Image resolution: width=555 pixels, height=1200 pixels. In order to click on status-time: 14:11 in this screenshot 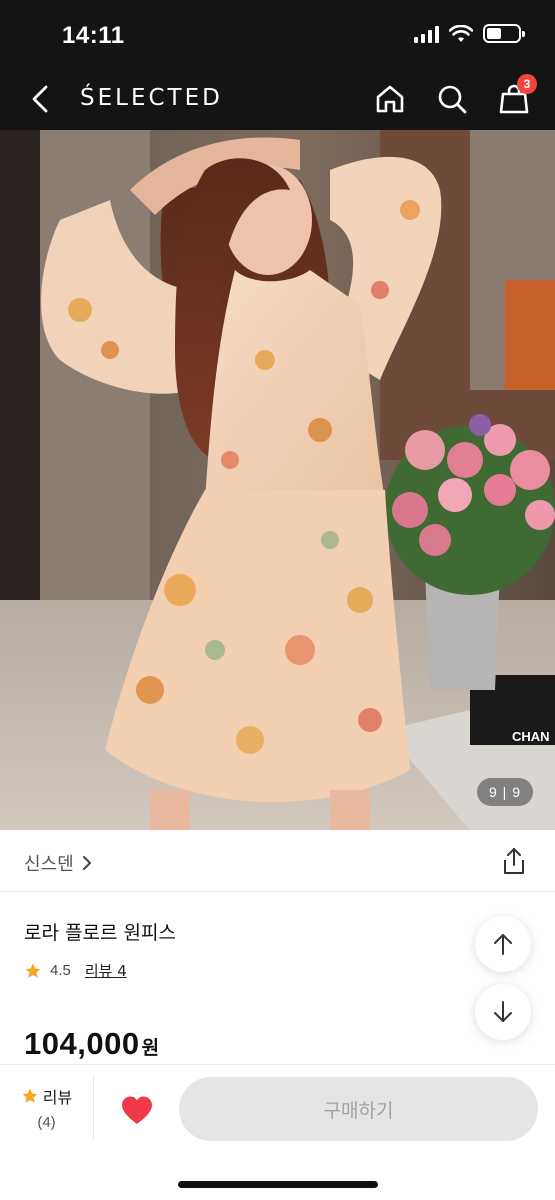, I will do `click(93, 35)`.